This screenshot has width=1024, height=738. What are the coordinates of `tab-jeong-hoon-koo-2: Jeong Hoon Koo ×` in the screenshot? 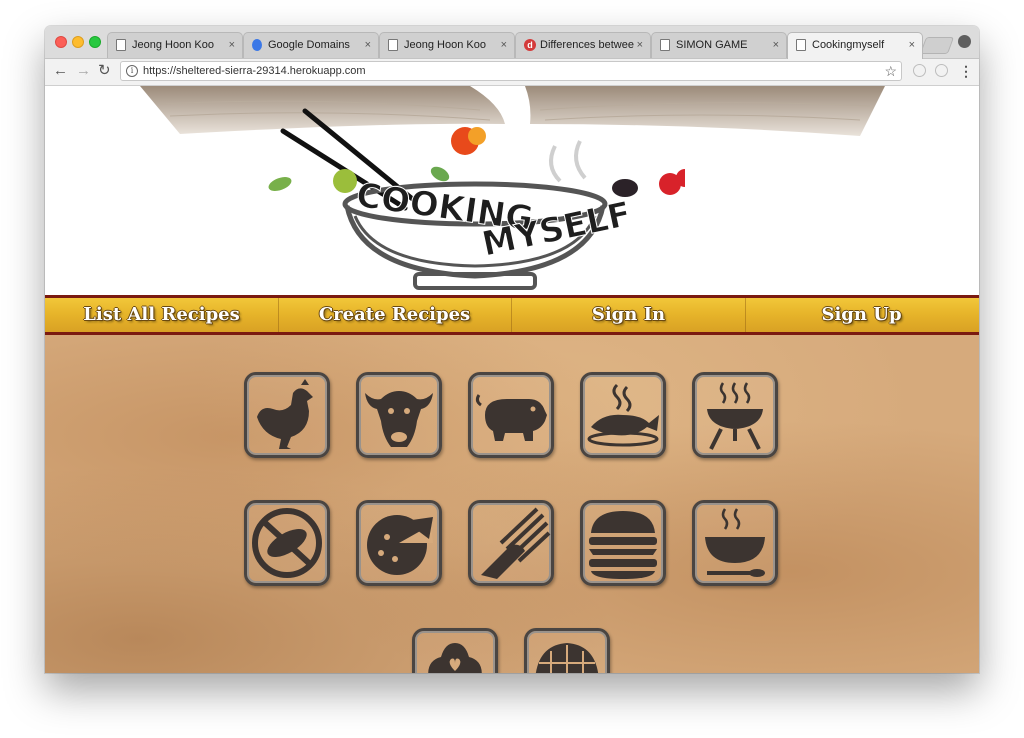 It's located at (447, 45).